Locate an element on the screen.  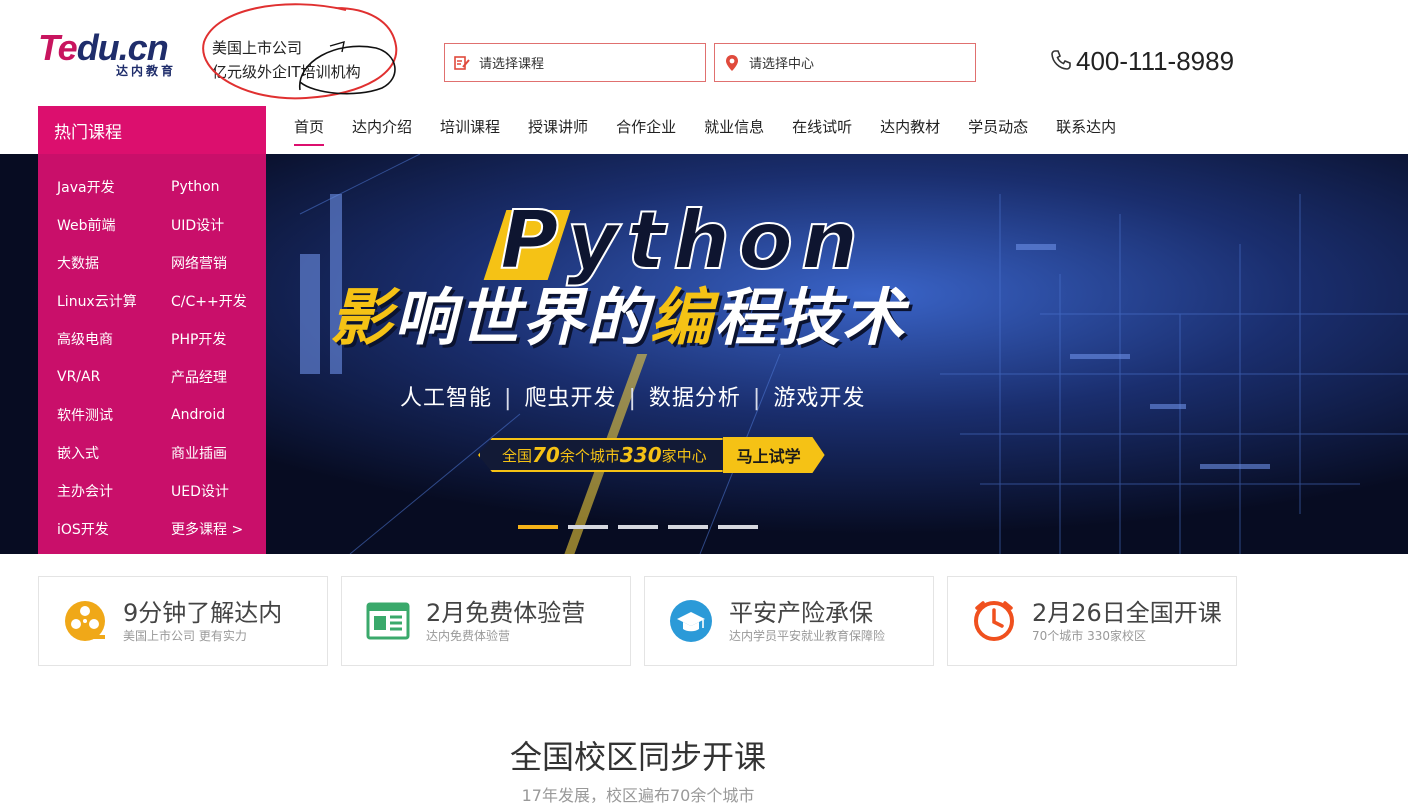
nav-courses: 培训课程 is located at coordinates (470, 126).